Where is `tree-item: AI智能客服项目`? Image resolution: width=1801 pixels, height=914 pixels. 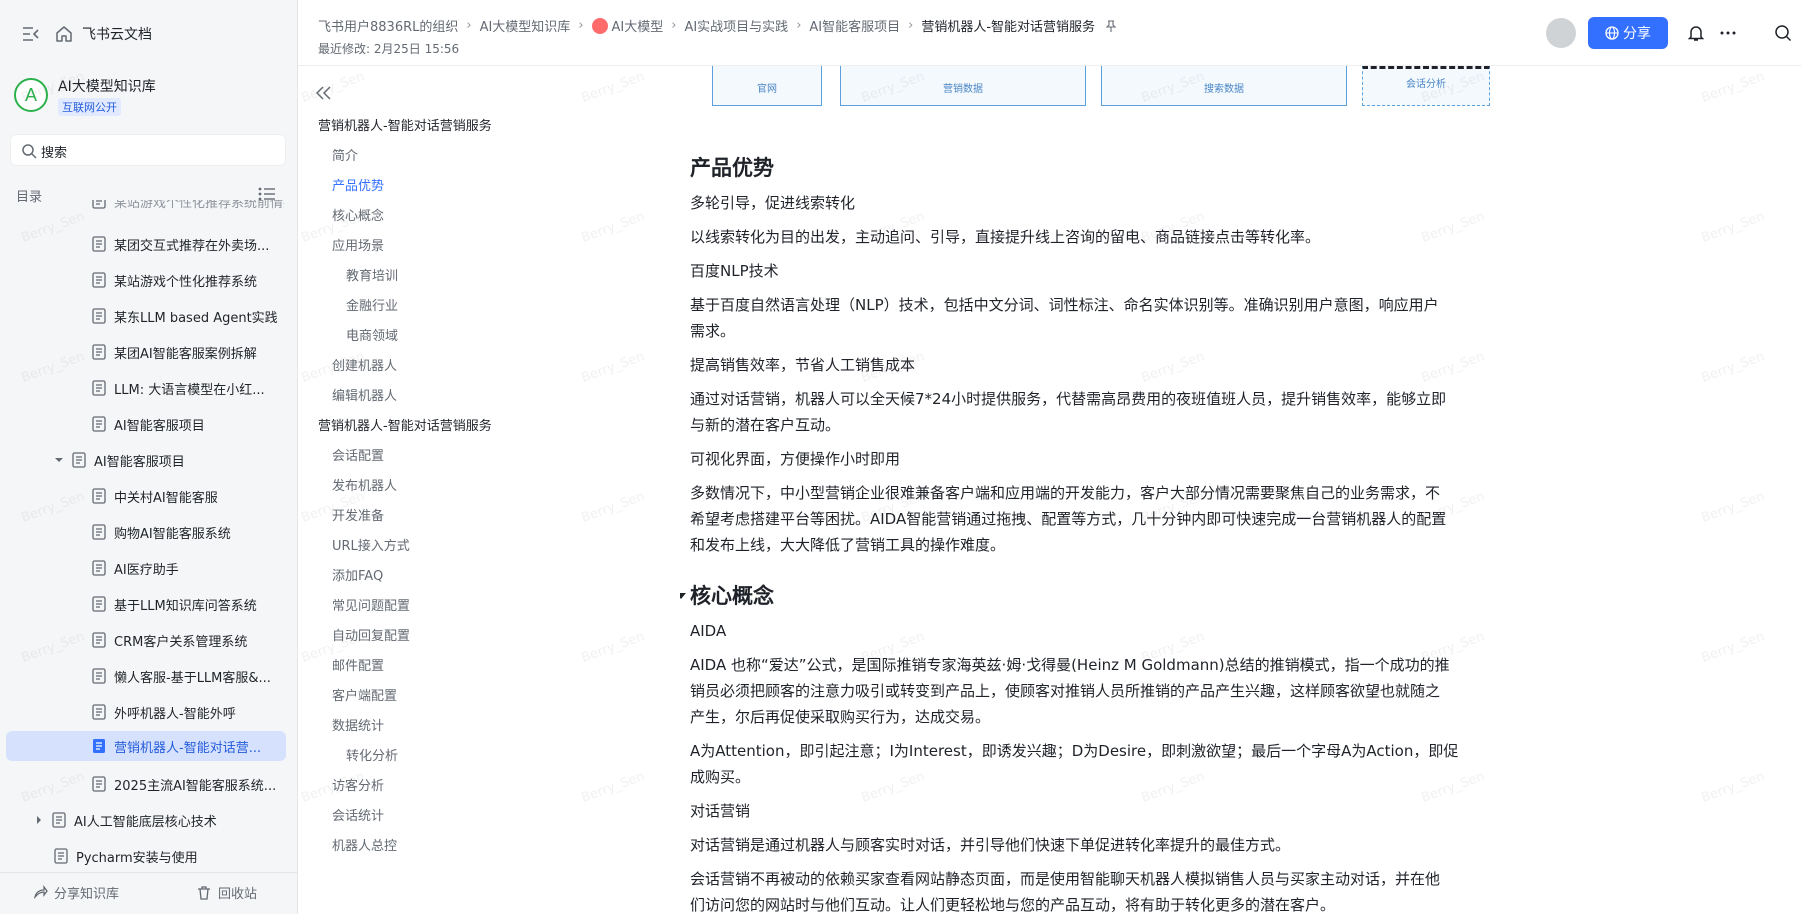 tree-item: AI智能客服项目 is located at coordinates (188, 424).